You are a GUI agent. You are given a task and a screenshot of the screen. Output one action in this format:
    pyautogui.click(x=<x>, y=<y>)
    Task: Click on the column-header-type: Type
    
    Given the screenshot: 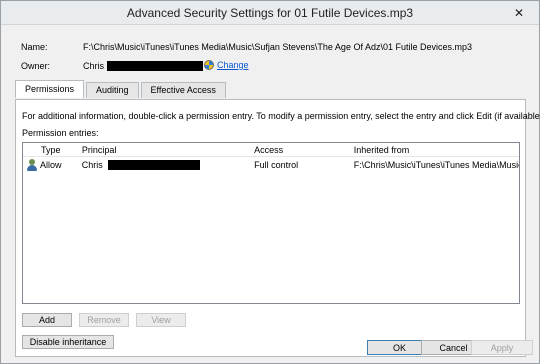 What is the action you would take?
    pyautogui.click(x=50, y=150)
    